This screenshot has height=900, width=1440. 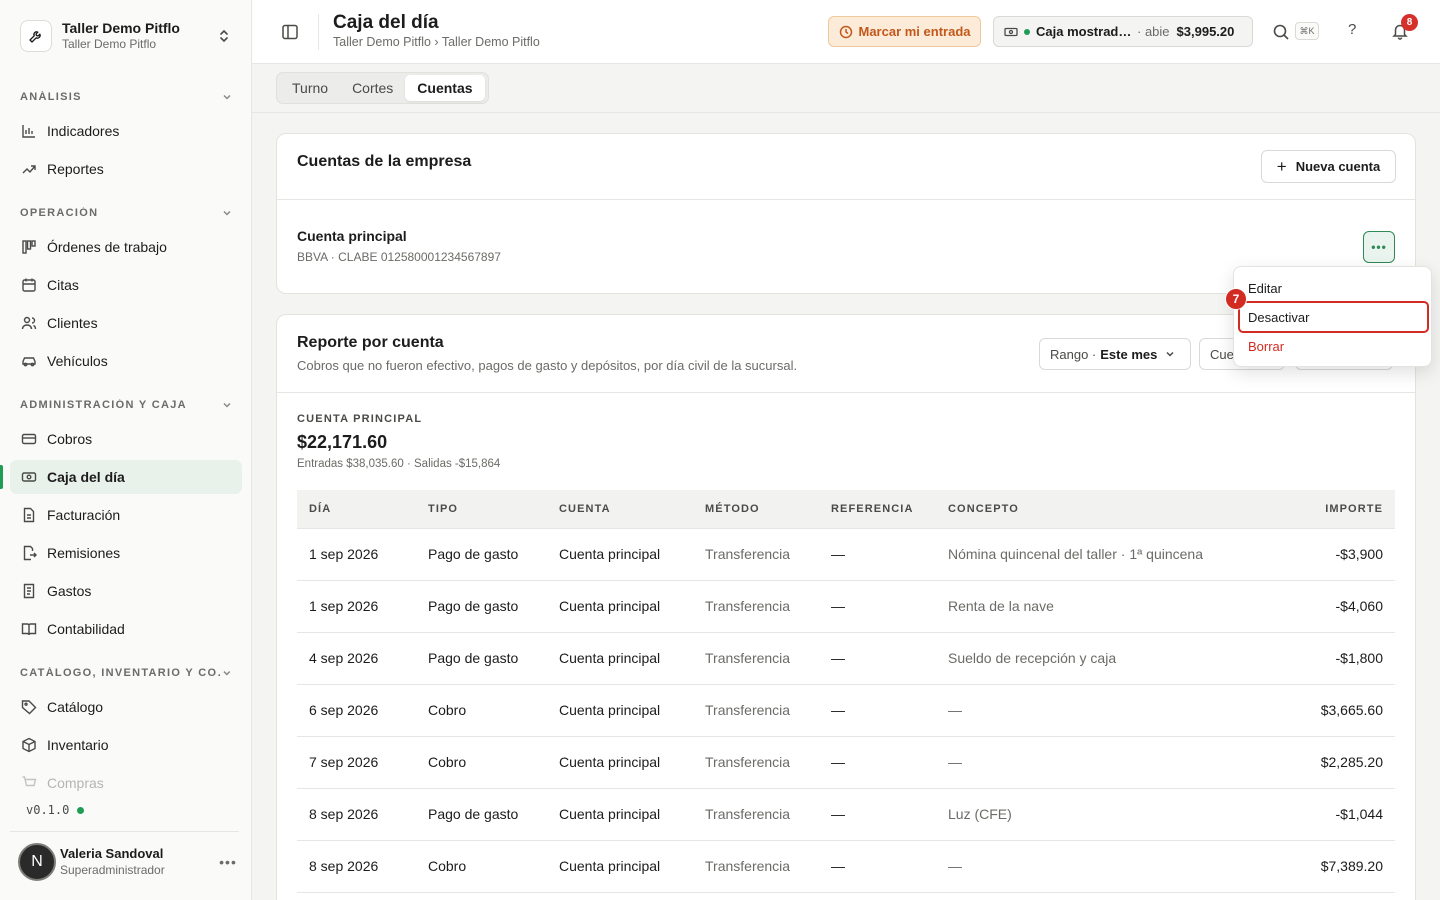 What do you see at coordinates (126, 285) in the screenshot?
I see `sidebar-item-citas: Citas` at bounding box center [126, 285].